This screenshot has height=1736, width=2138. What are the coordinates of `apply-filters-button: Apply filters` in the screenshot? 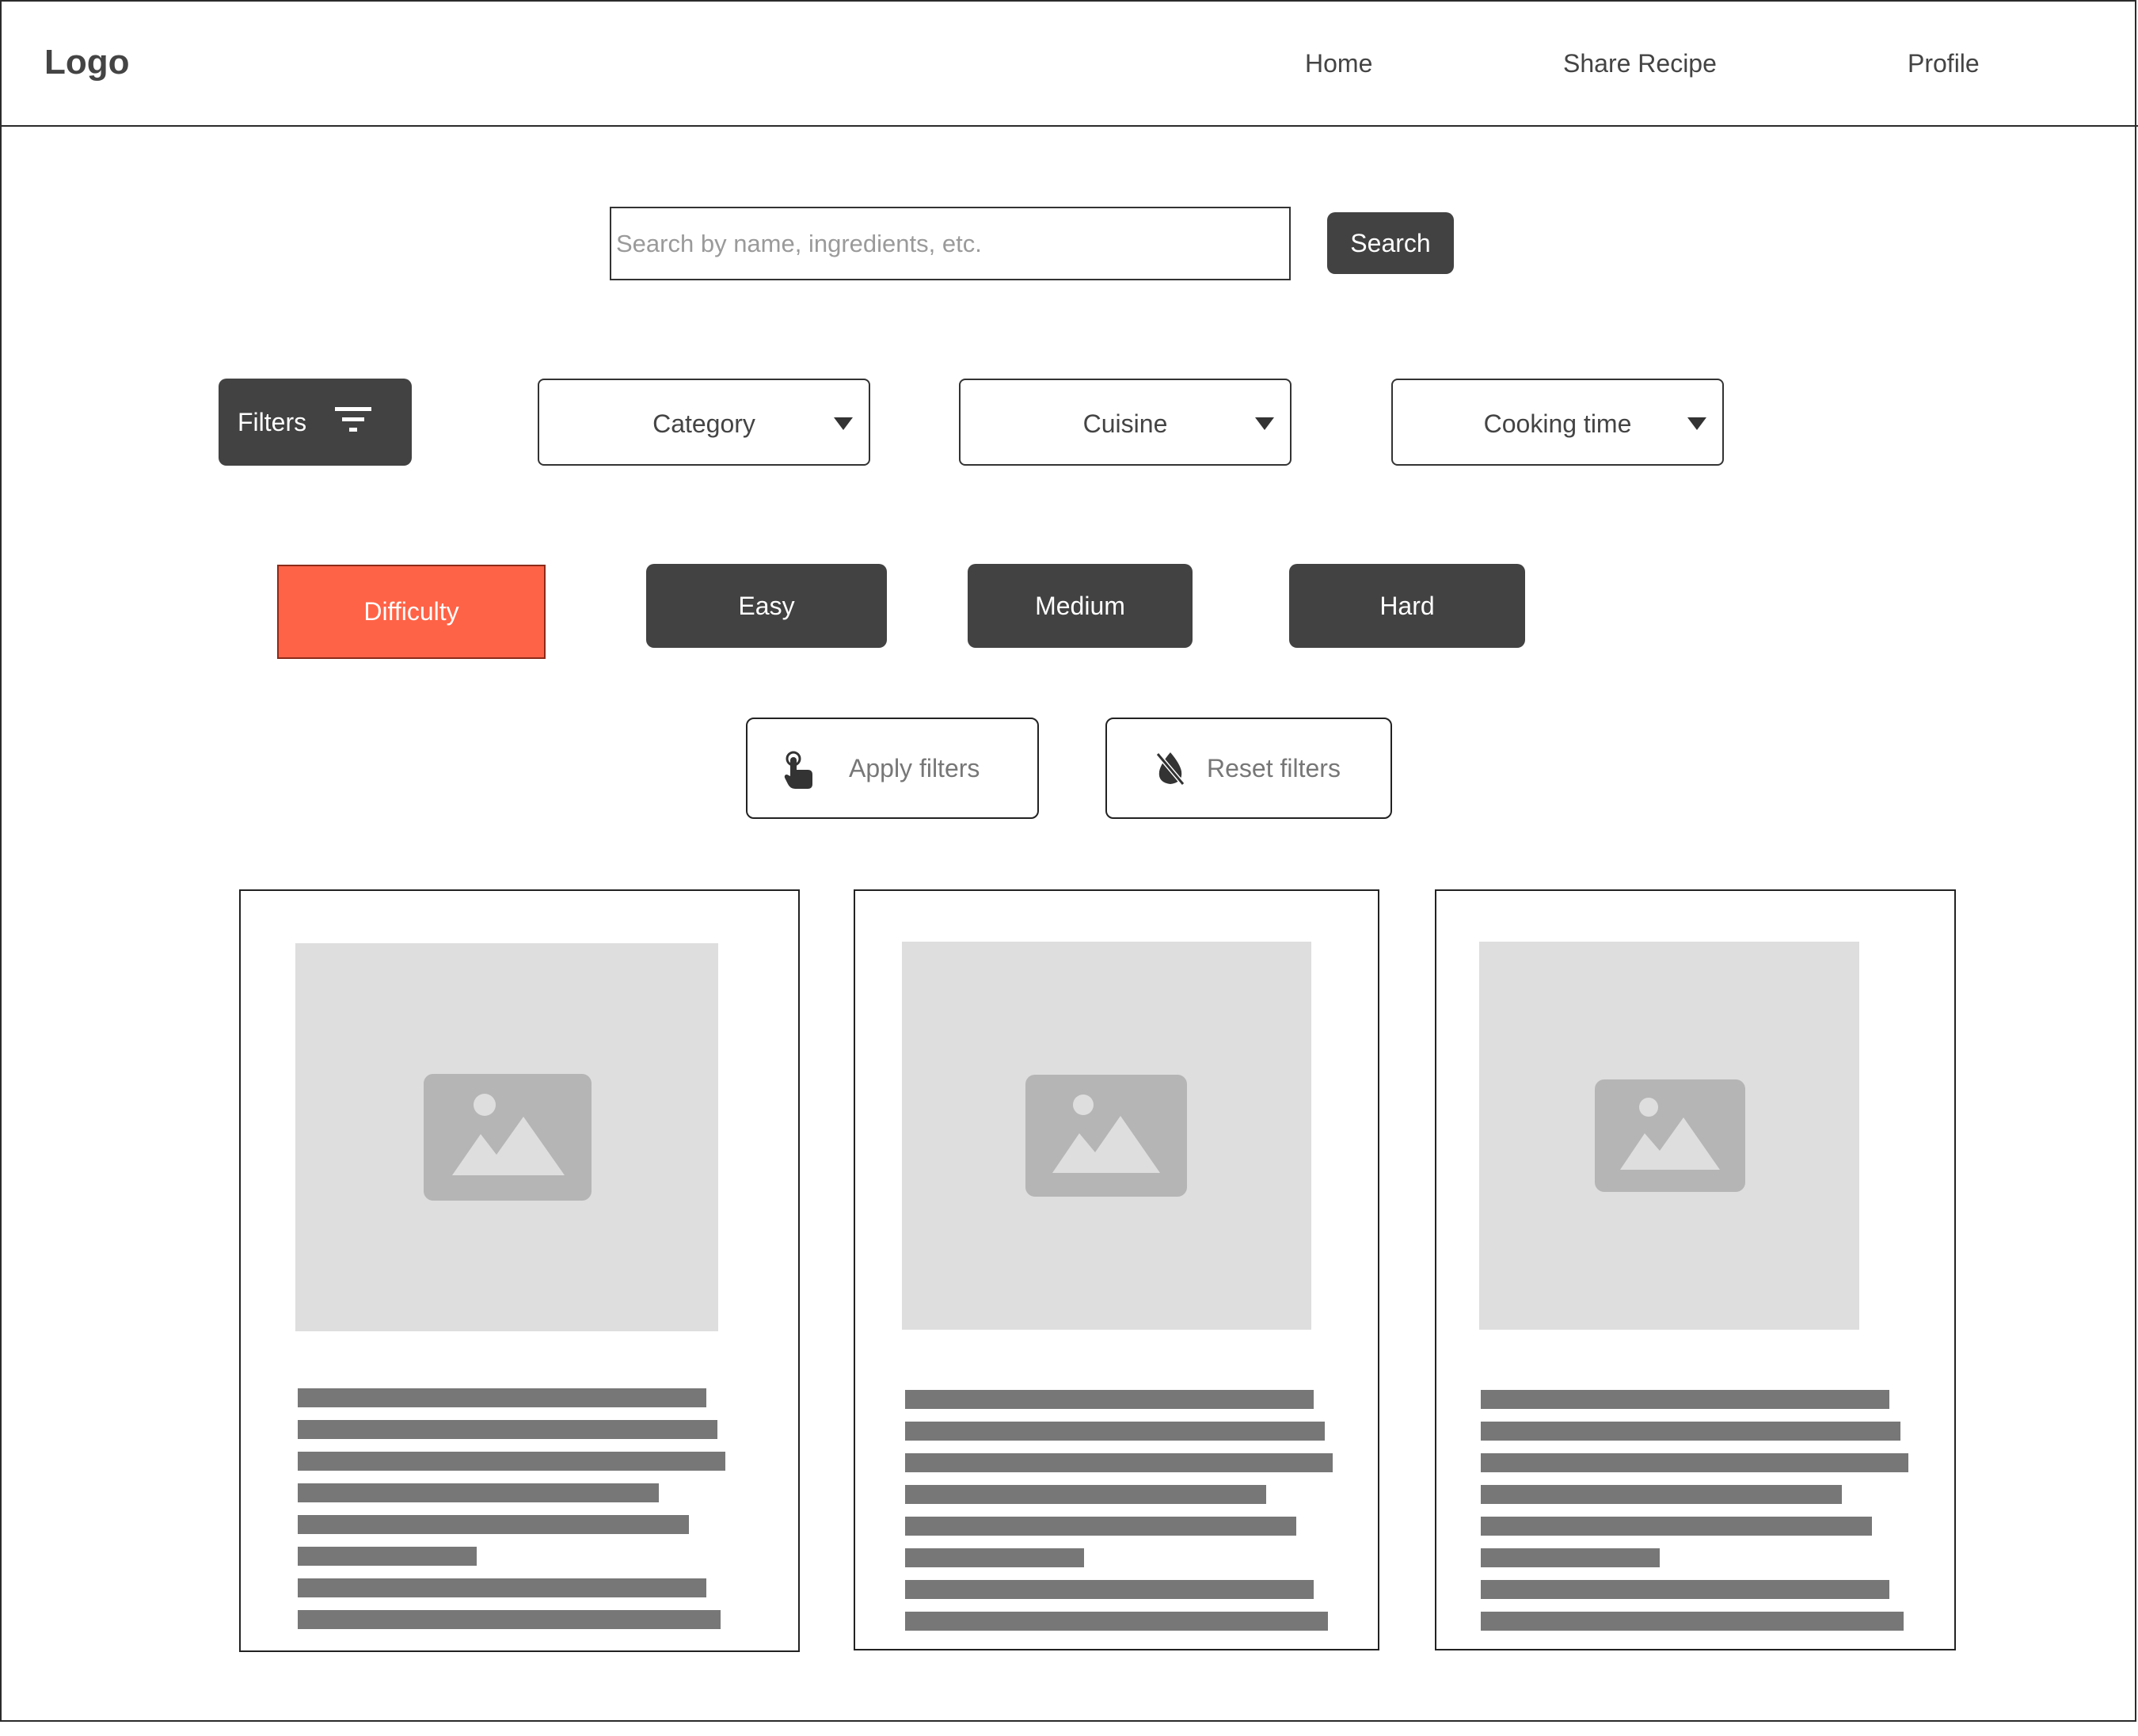 It's located at (893, 768).